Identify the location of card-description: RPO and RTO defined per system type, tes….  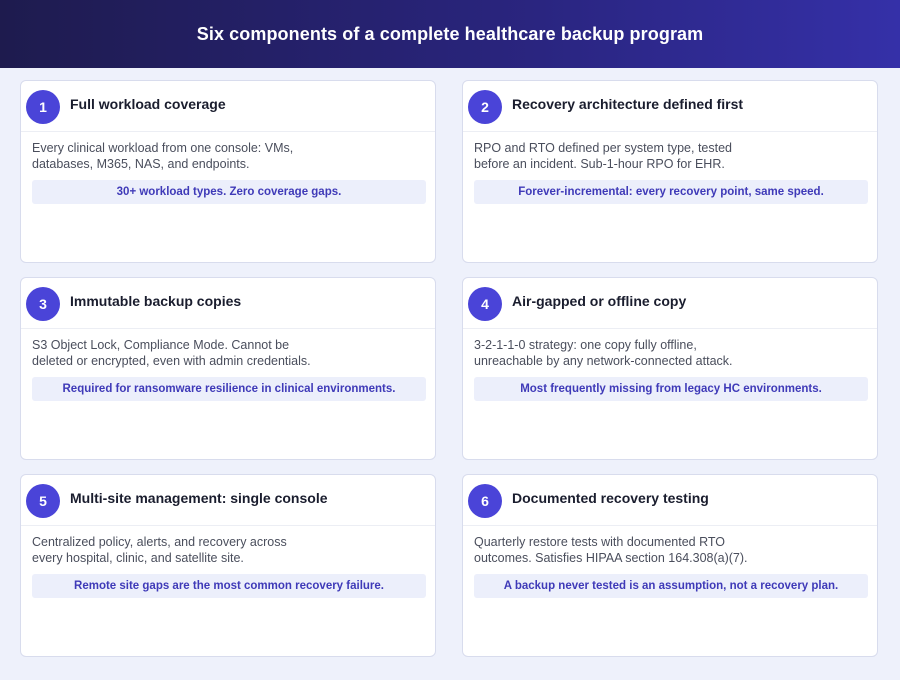
(624, 156).